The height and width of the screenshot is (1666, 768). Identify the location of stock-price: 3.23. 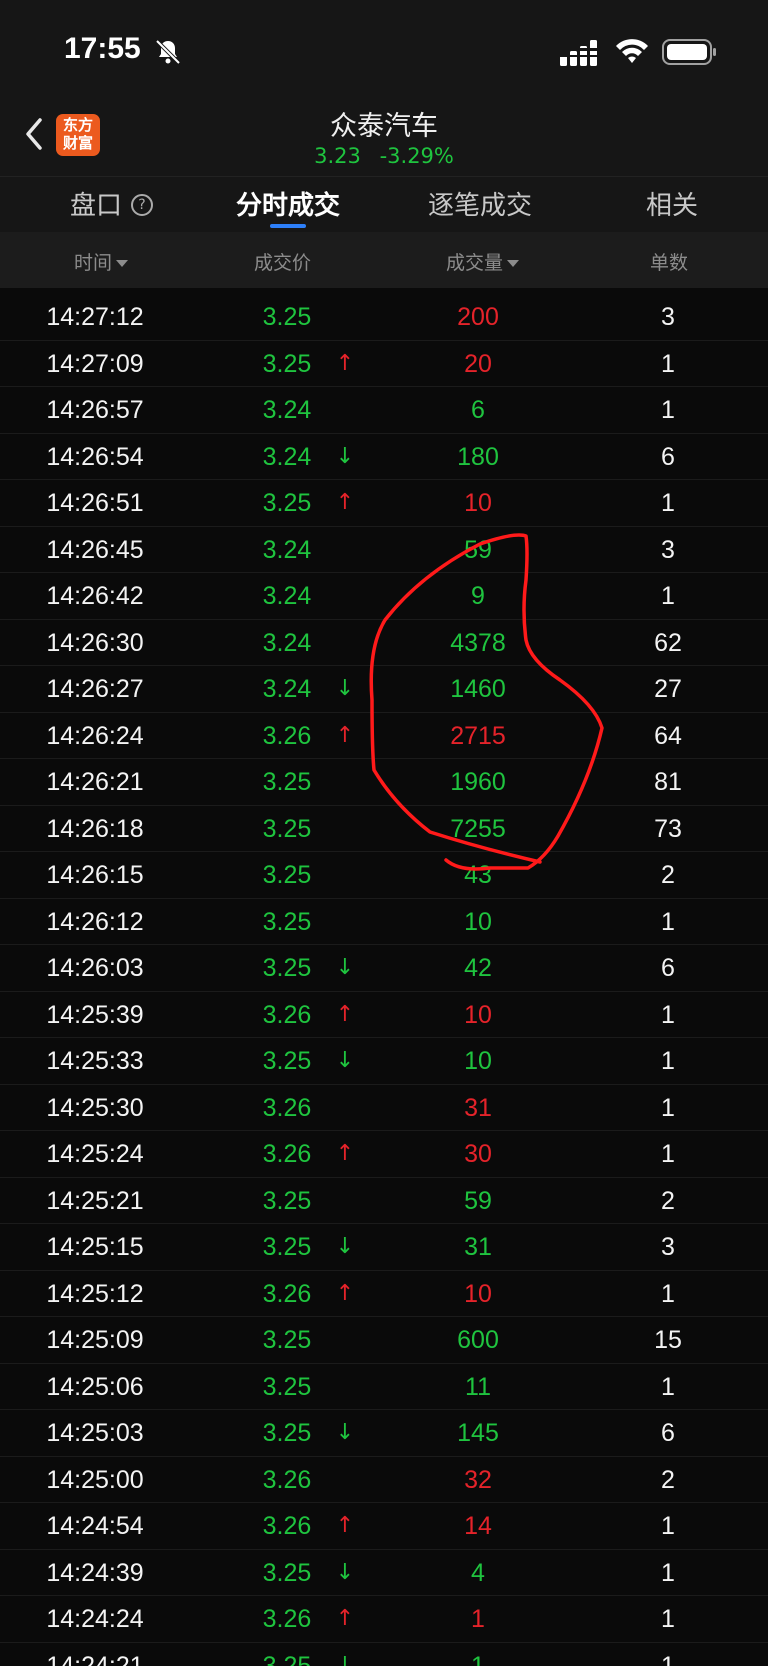
(337, 156).